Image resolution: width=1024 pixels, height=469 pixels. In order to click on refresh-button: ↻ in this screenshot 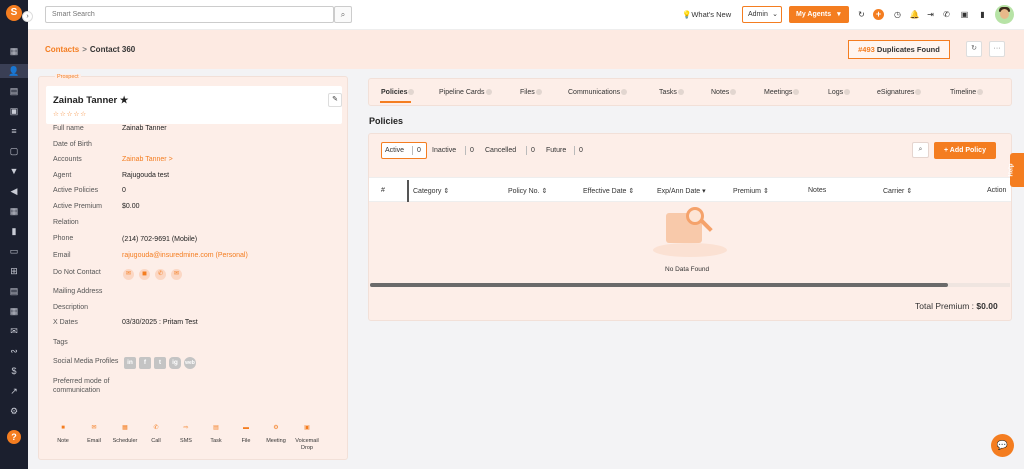, I will do `click(974, 49)`.